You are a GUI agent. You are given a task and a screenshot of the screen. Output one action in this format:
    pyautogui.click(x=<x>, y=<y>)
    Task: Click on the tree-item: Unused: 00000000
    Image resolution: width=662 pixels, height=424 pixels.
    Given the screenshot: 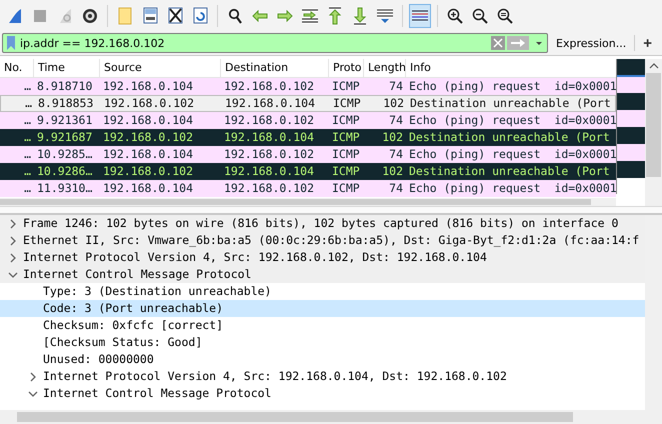 What is the action you would take?
    pyautogui.click(x=344, y=359)
    